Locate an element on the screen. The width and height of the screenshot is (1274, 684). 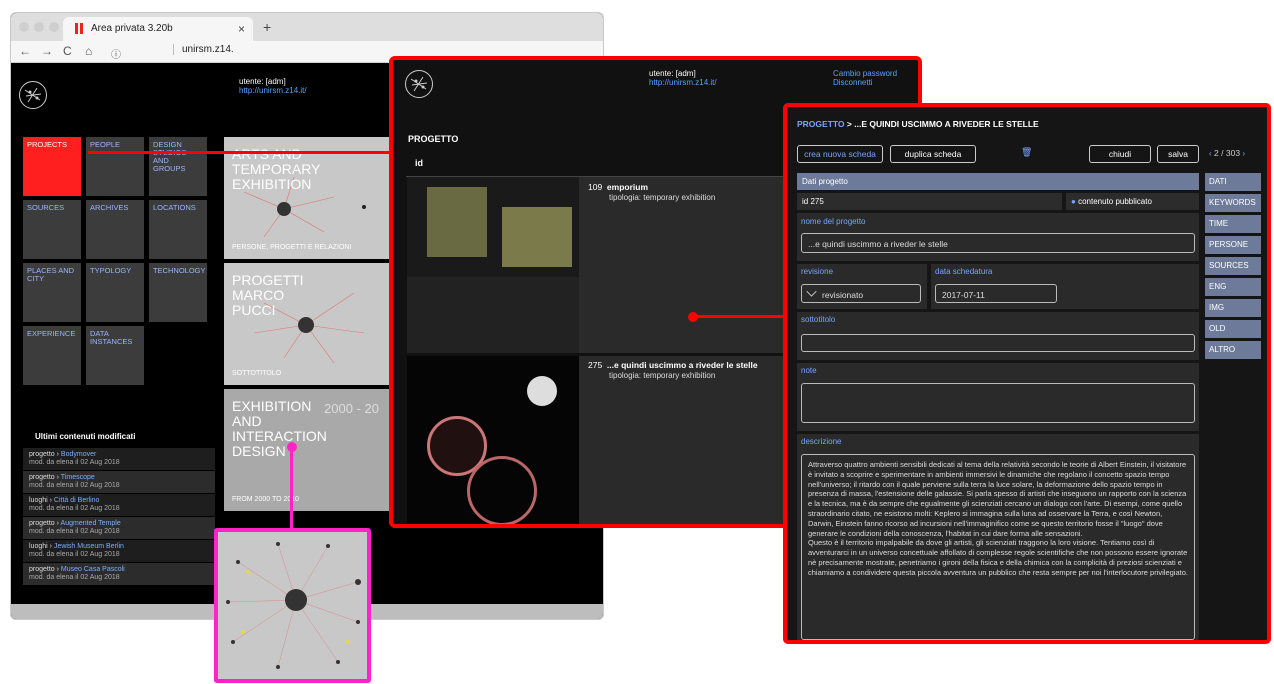
grid-technology: TECHNOLOGY is located at coordinates (178, 292).